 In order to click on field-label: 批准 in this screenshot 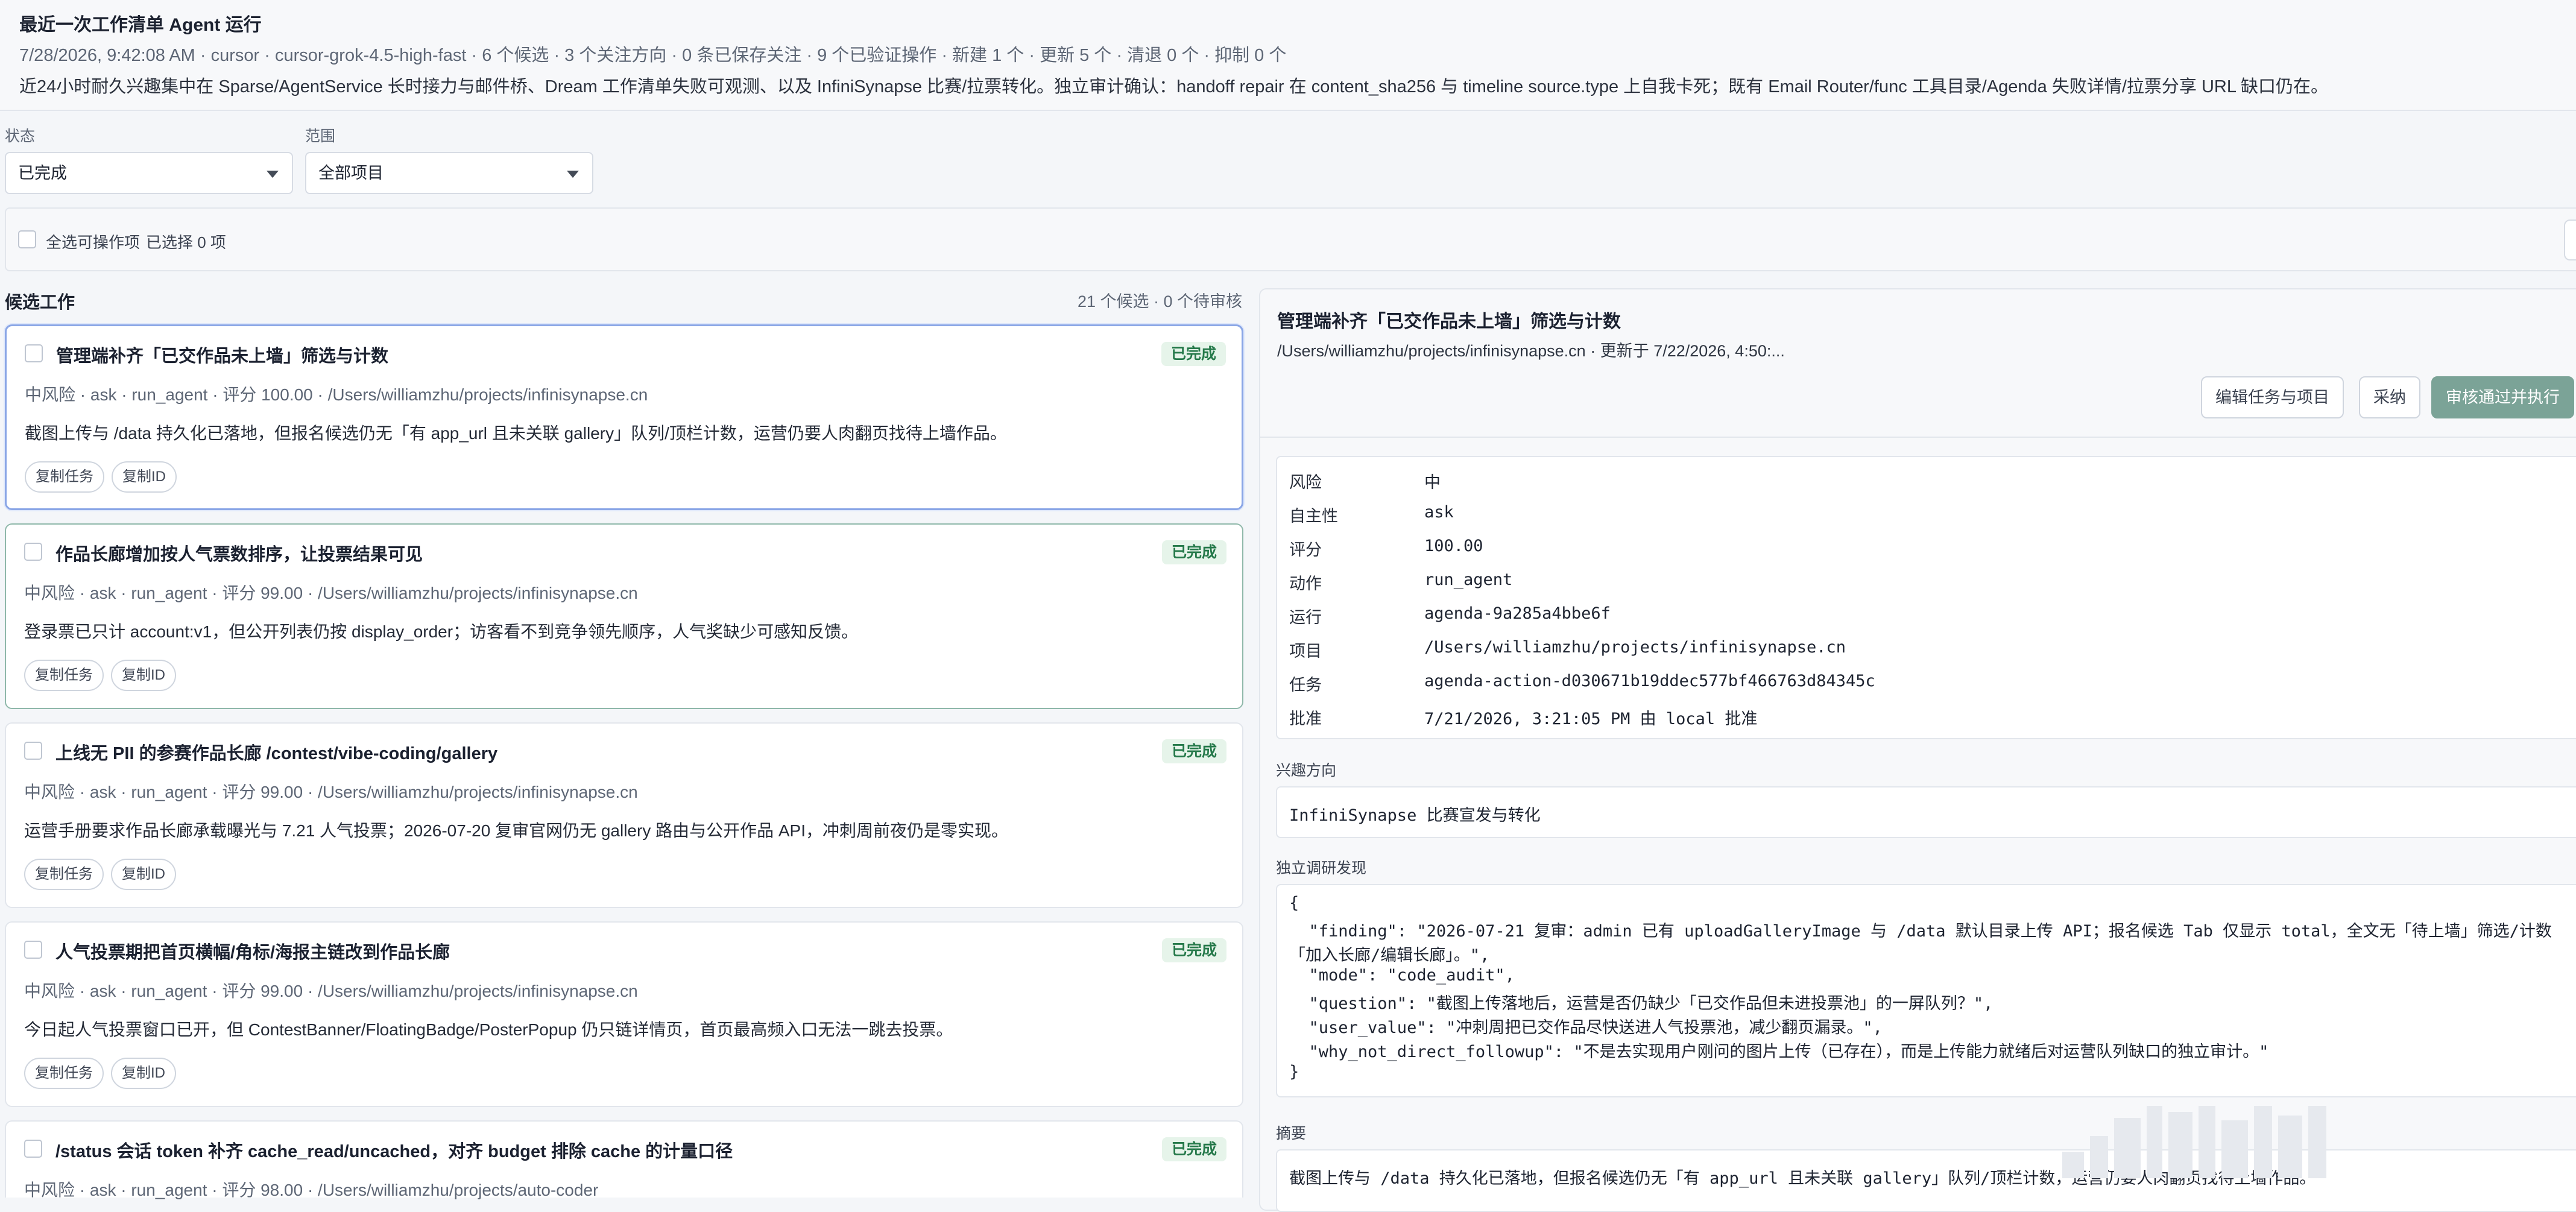, I will do `click(1305, 719)`.